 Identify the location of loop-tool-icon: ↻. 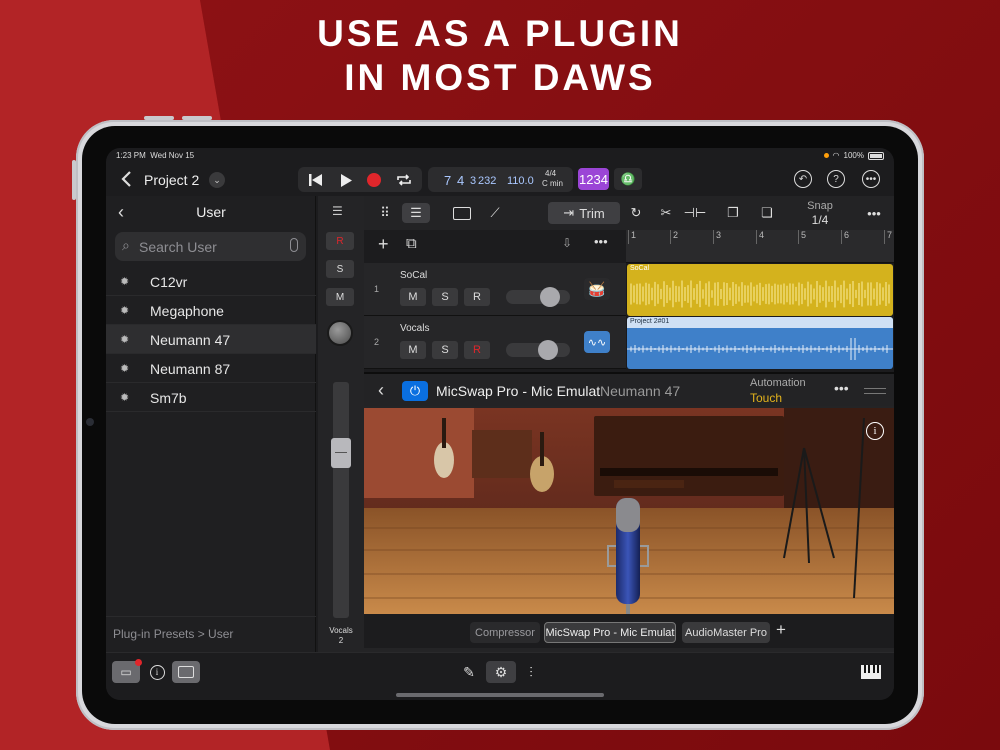
(636, 213).